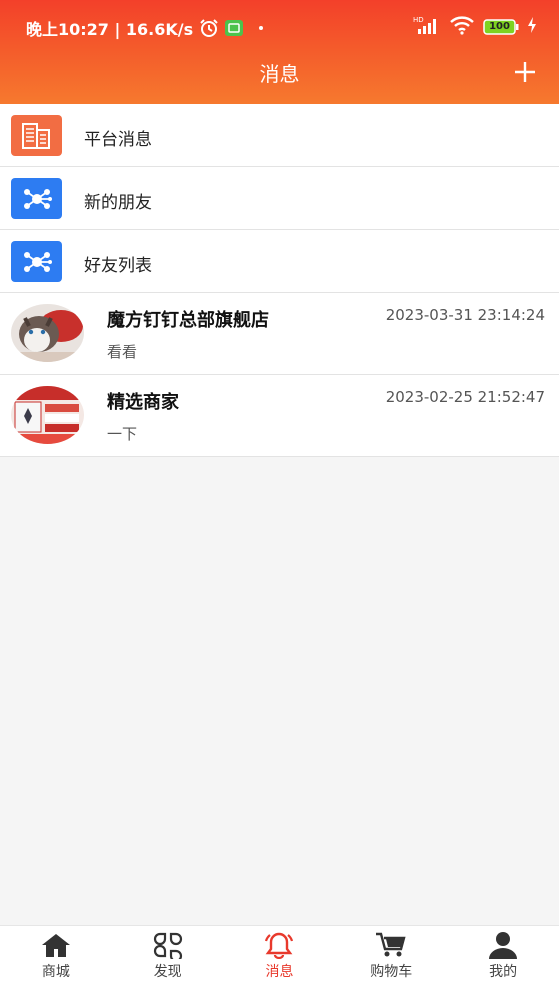 The image size is (559, 983). What do you see at coordinates (234, 28) in the screenshot?
I see `app-notification-icon` at bounding box center [234, 28].